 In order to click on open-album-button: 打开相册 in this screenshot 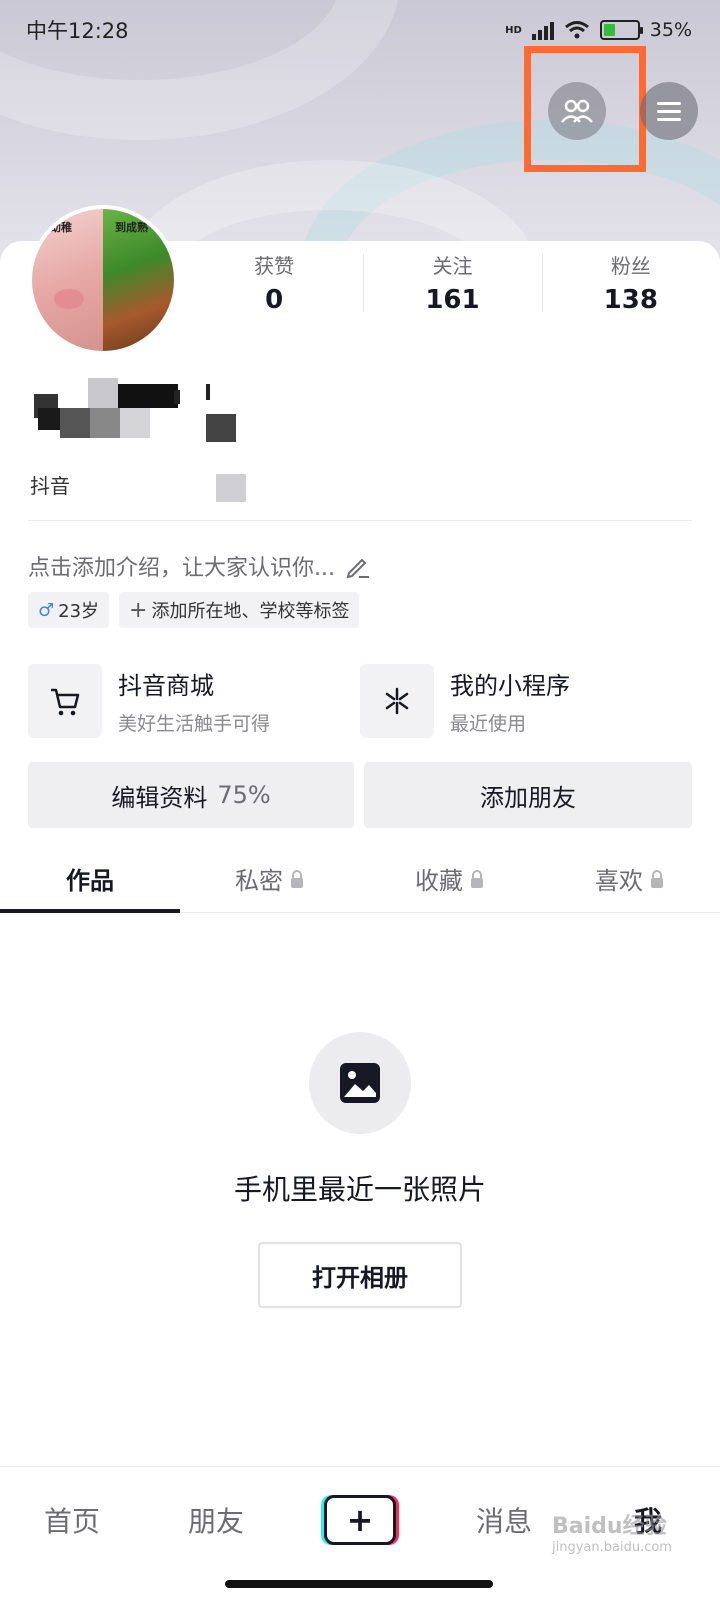, I will do `click(360, 1275)`.